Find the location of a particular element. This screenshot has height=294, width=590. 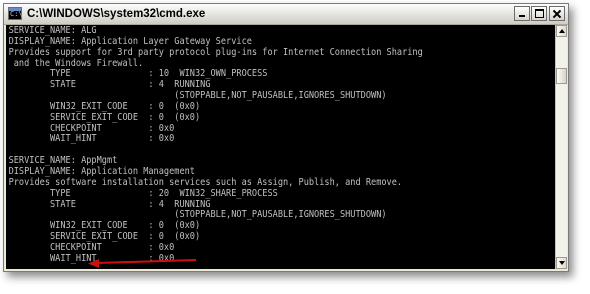

cmd-icon-glyph: C:\ is located at coordinates (16, 14).